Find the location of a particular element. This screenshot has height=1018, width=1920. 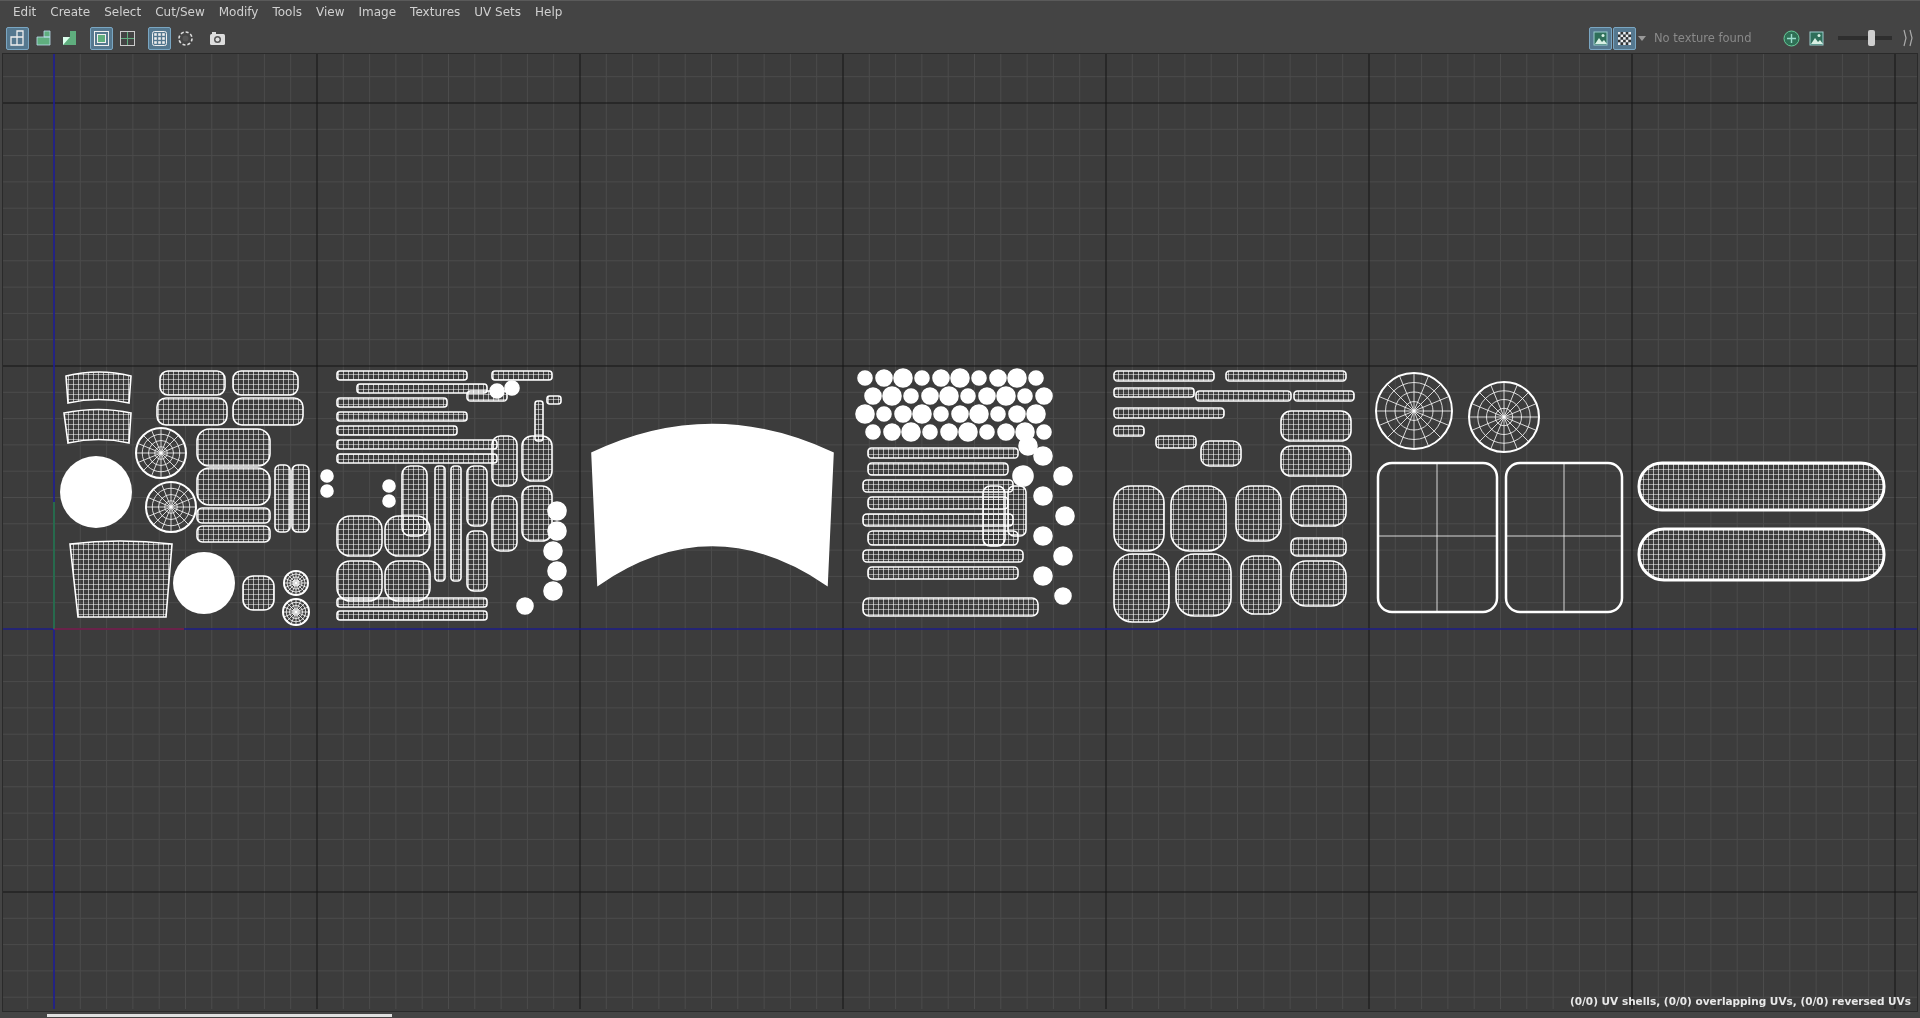

scroll-thumb is located at coordinates (219, 1015).